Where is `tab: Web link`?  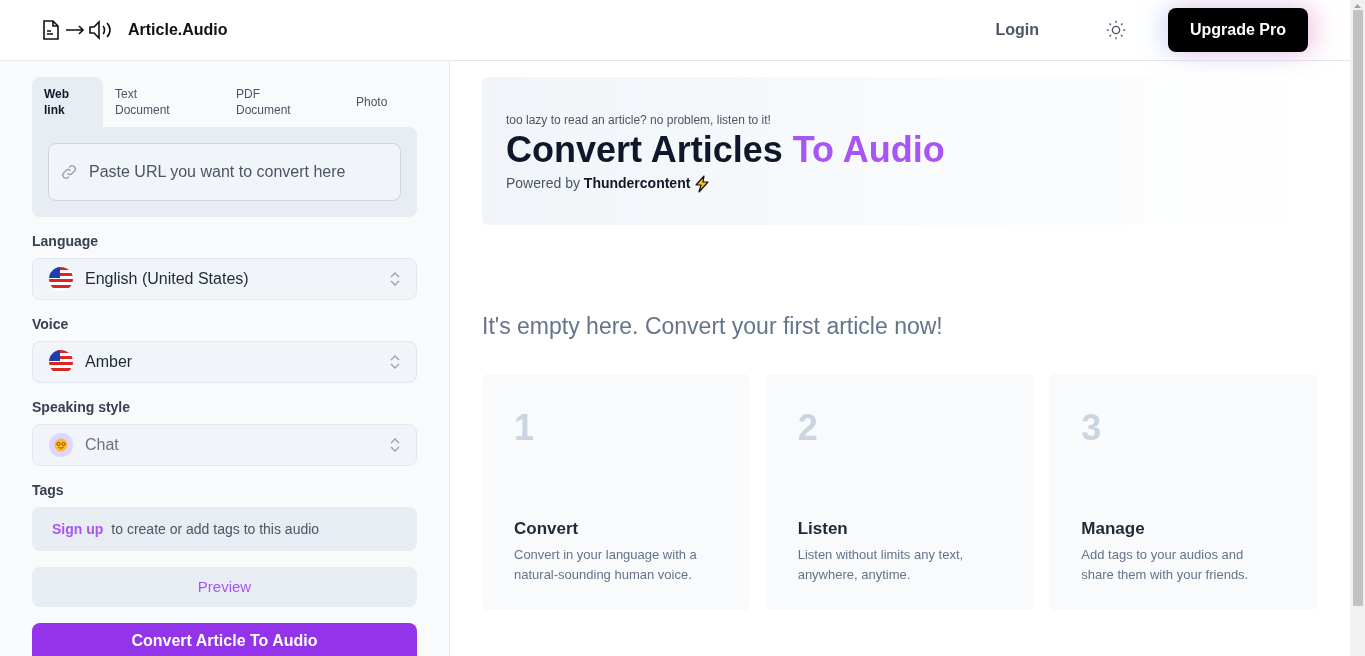 tab: Web link is located at coordinates (67, 102).